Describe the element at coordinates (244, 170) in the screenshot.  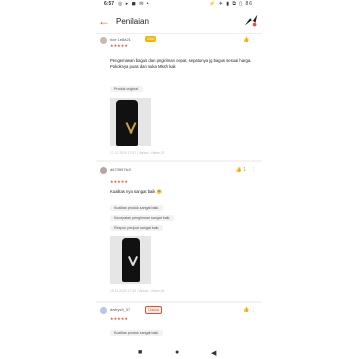
I see `like-count: 1` at that location.